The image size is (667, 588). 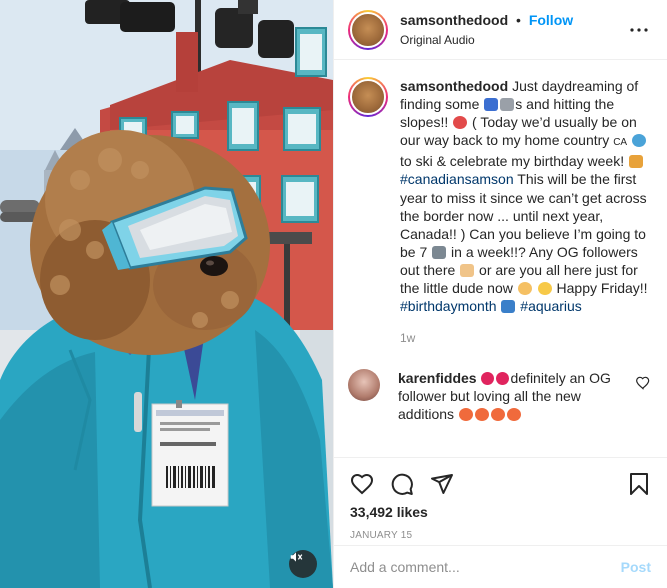 What do you see at coordinates (544, 289) in the screenshot?
I see `laughing-face-emoji-icon` at bounding box center [544, 289].